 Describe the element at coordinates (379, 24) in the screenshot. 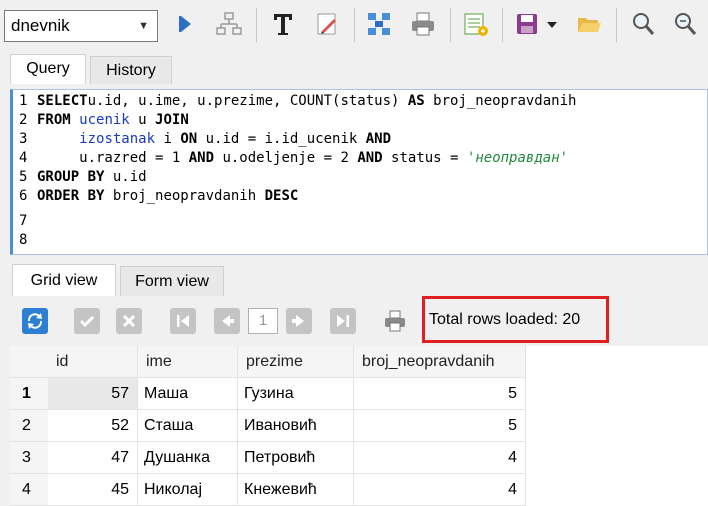

I see `network-icon` at that location.